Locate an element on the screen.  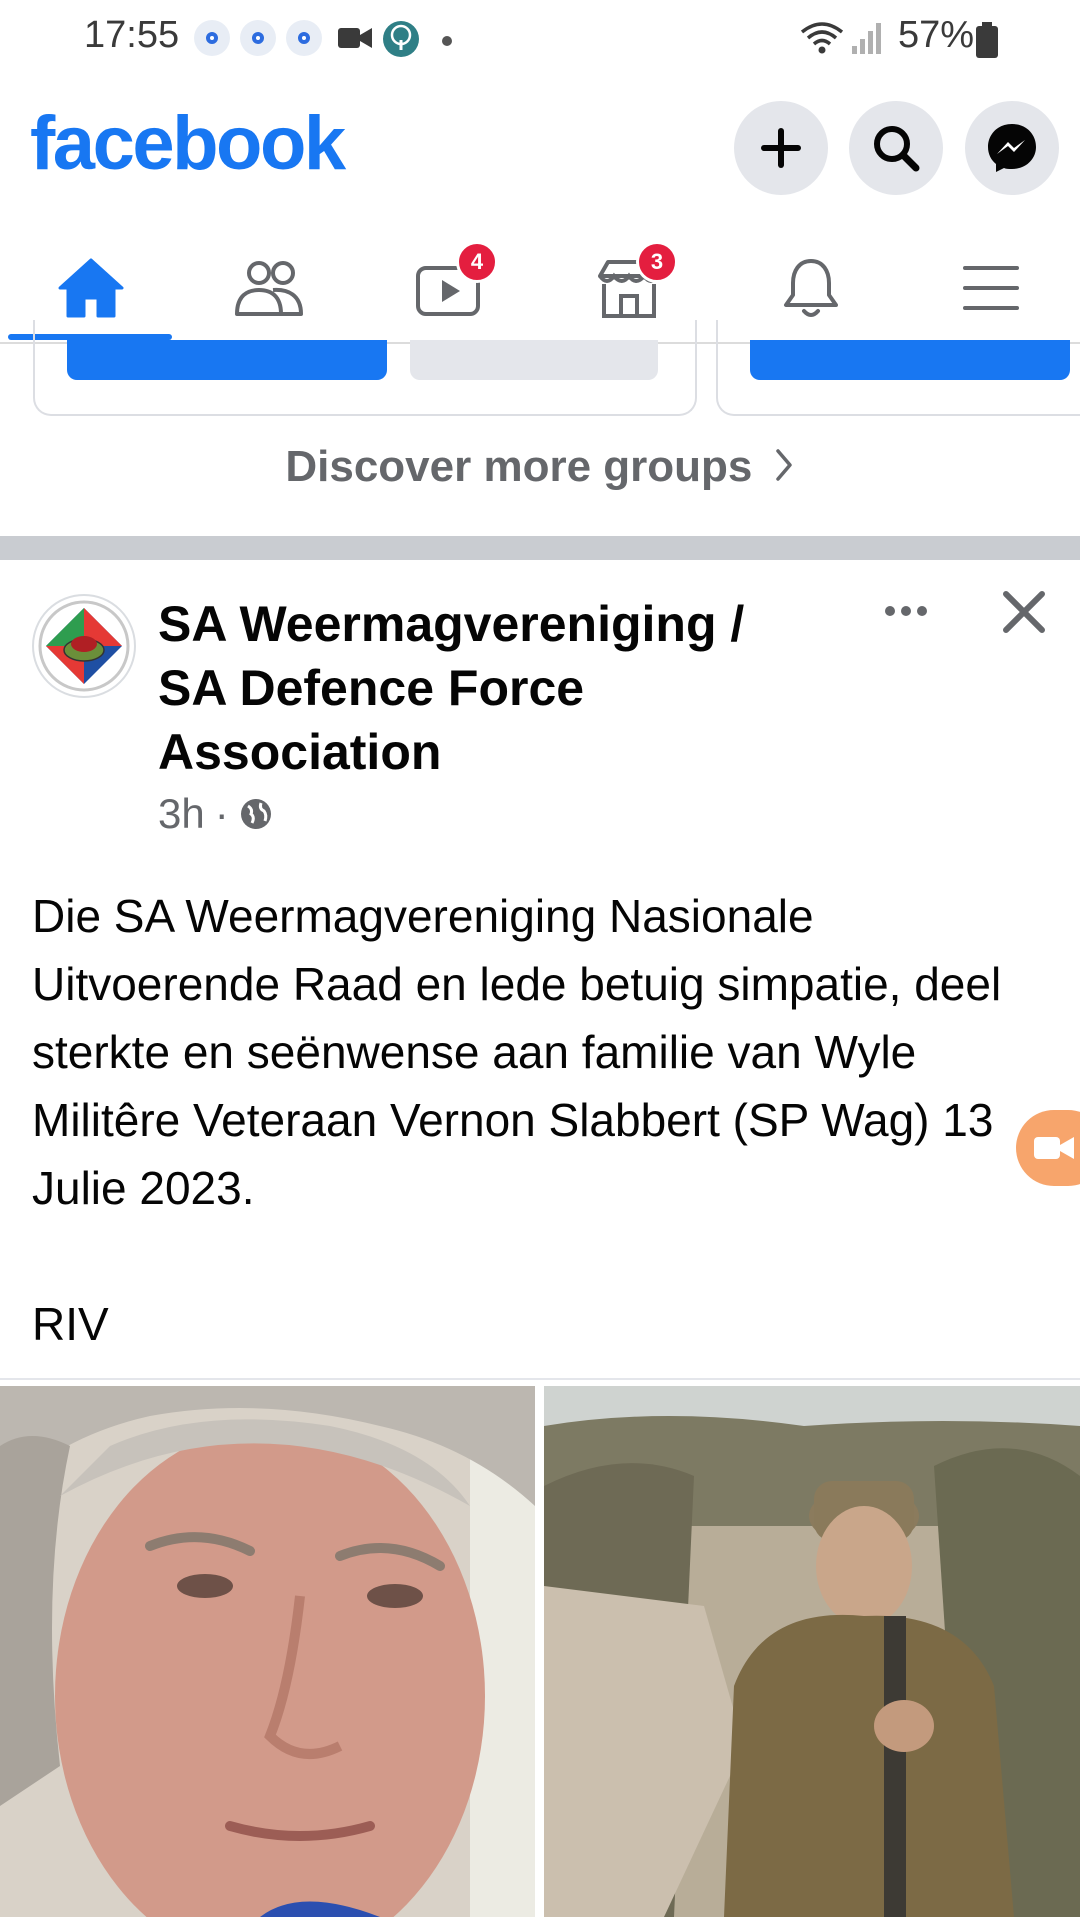
friends-icon is located at coordinates (269, 288).